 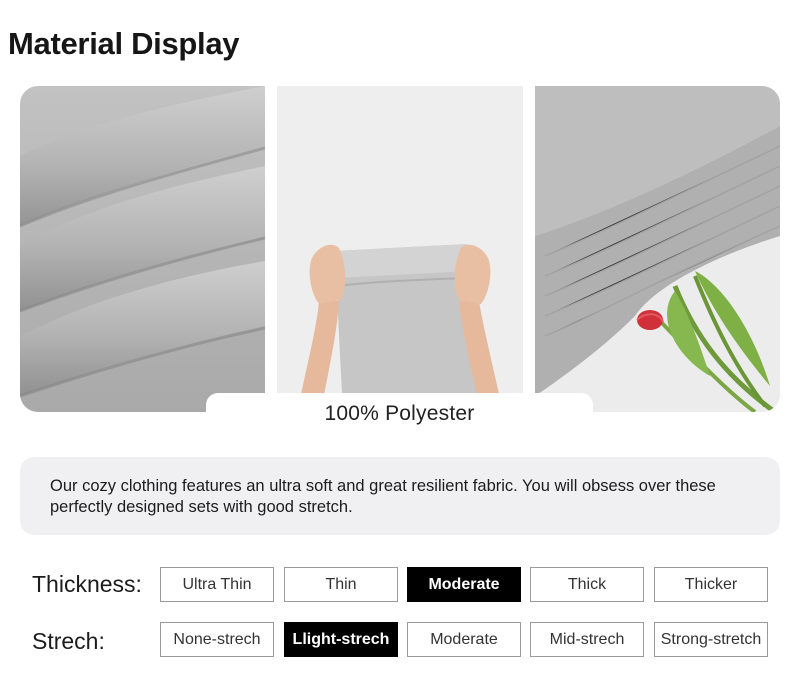 I want to click on caption-text: 100% Polyester, so click(x=399, y=413).